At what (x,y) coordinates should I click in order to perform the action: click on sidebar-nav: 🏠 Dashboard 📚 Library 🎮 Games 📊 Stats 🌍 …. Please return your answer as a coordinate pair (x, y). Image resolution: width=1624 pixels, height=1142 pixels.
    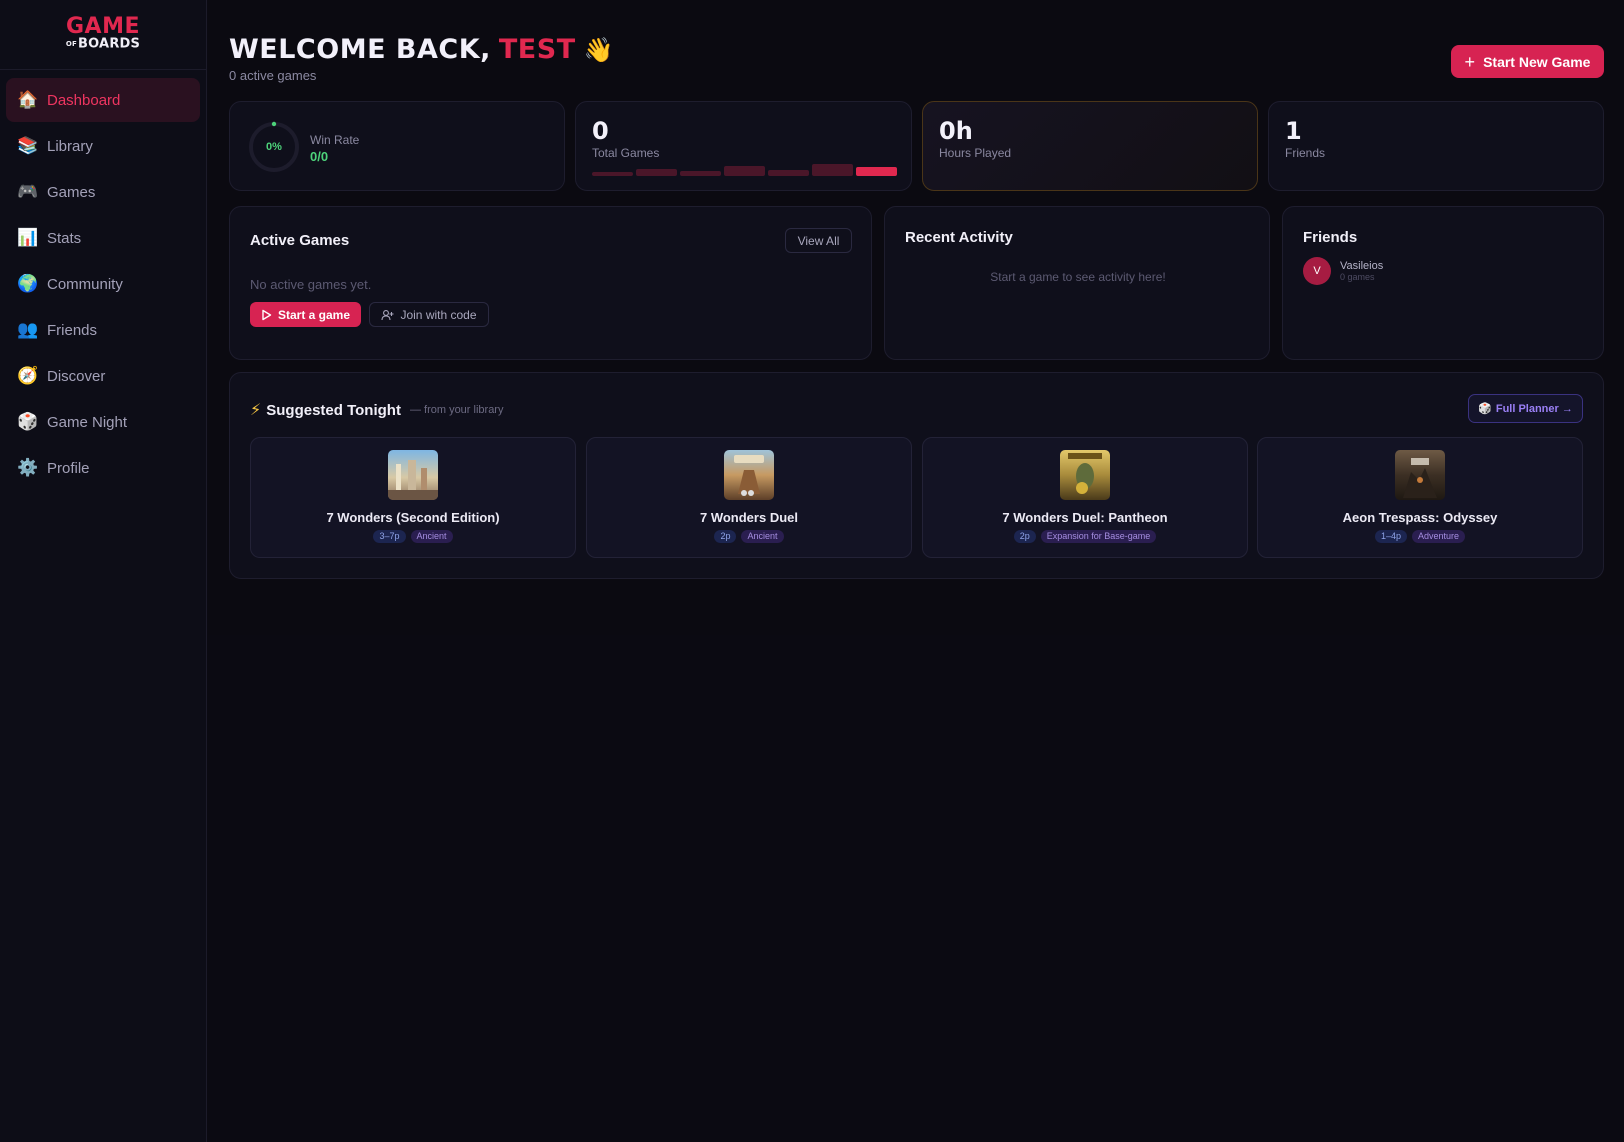
    Looking at the image, I should click on (103, 285).